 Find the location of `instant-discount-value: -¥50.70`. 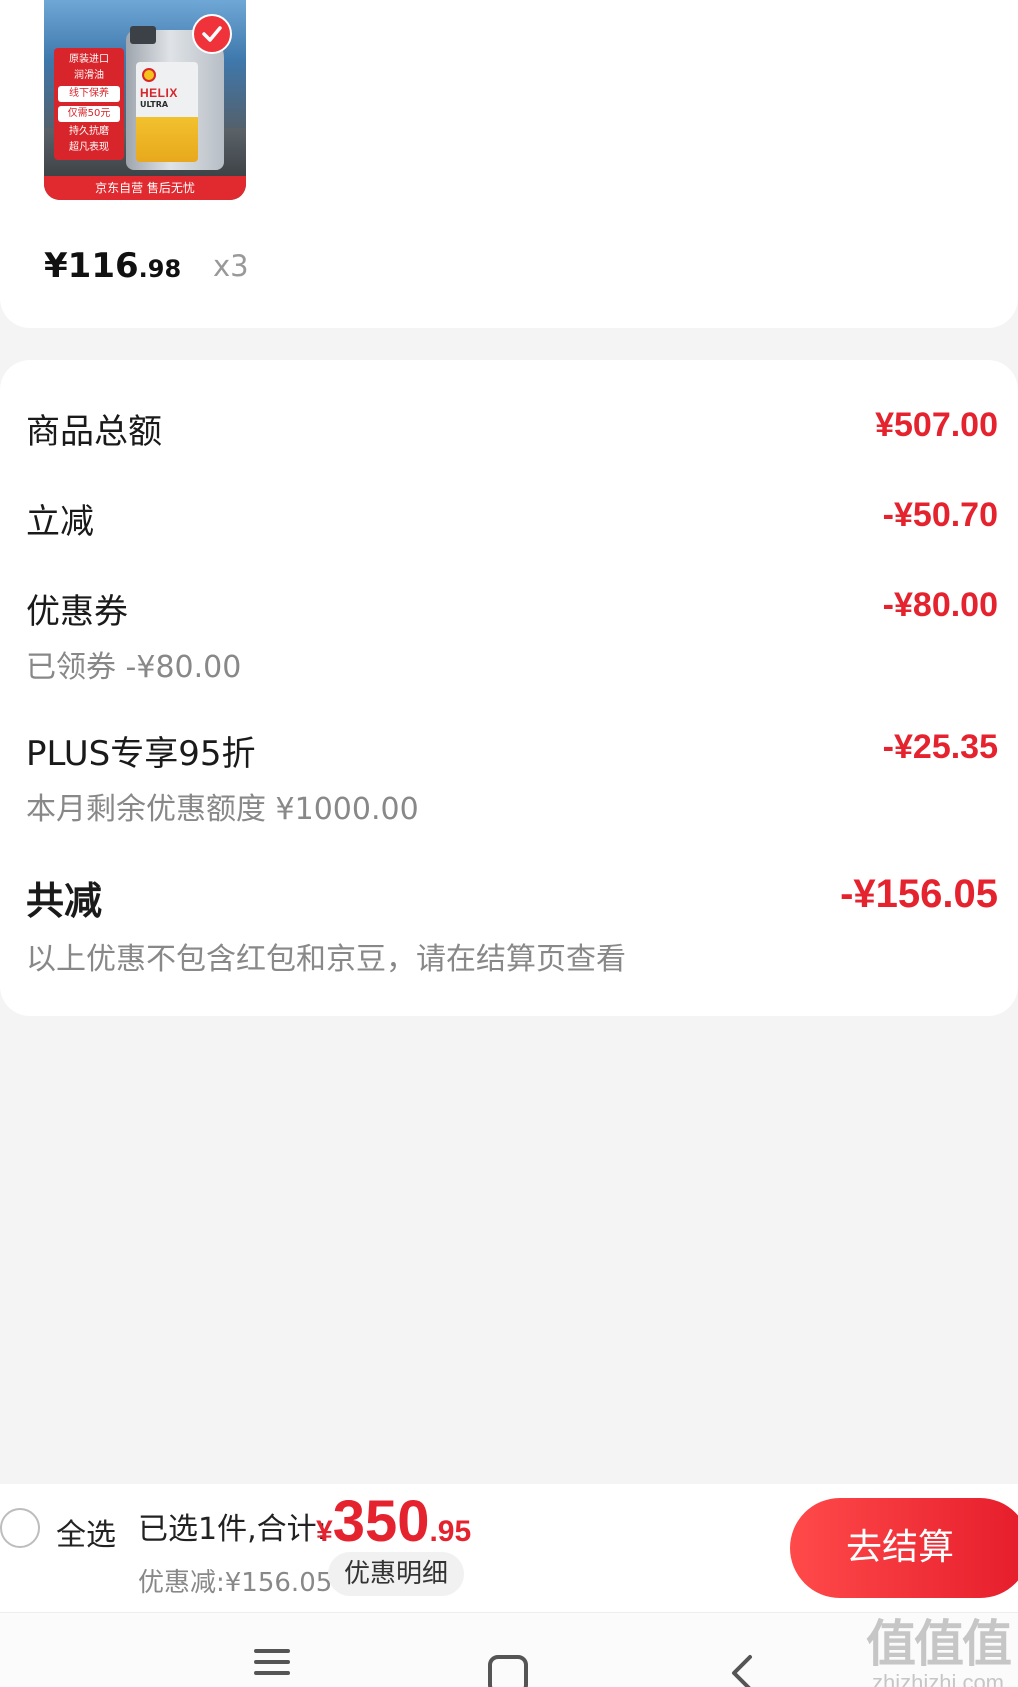

instant-discount-value: -¥50.70 is located at coordinates (940, 515).